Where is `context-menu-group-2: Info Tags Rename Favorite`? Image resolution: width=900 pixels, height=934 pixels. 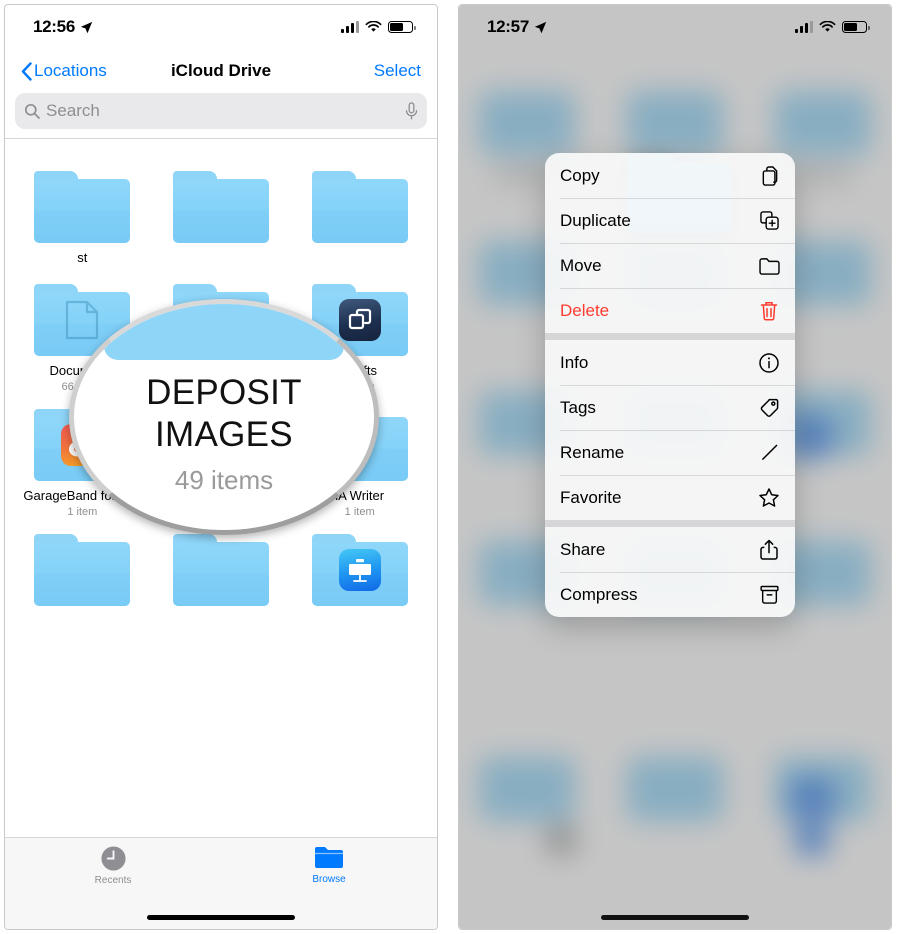 context-menu-group-2: Info Tags Rename Favorite is located at coordinates (670, 426).